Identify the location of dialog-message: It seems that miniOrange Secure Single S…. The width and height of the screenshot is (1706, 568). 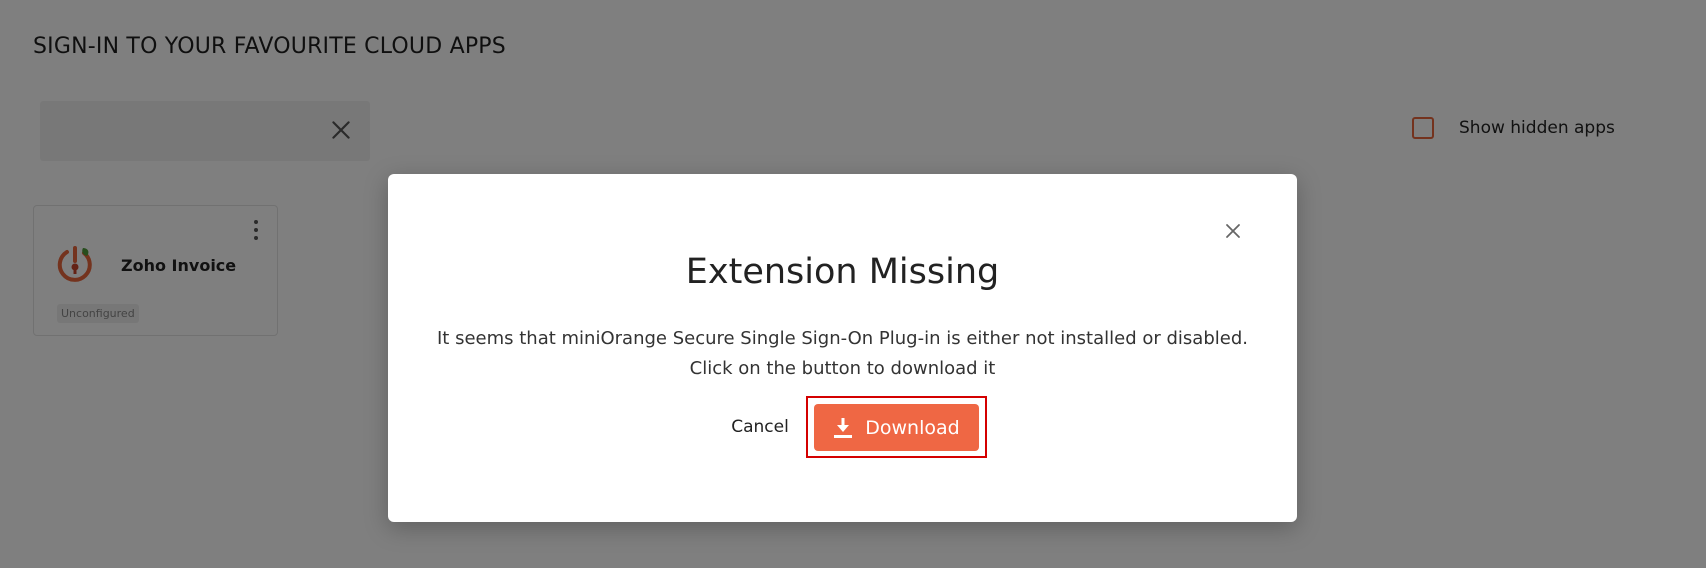
(842, 354).